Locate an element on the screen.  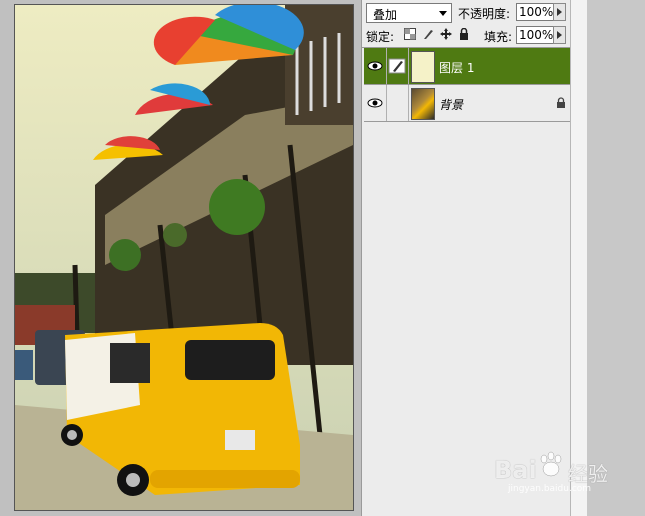
baidu-watermark: Bai 经验 jingyan.baidu.com is located at coordinates (554, 471).